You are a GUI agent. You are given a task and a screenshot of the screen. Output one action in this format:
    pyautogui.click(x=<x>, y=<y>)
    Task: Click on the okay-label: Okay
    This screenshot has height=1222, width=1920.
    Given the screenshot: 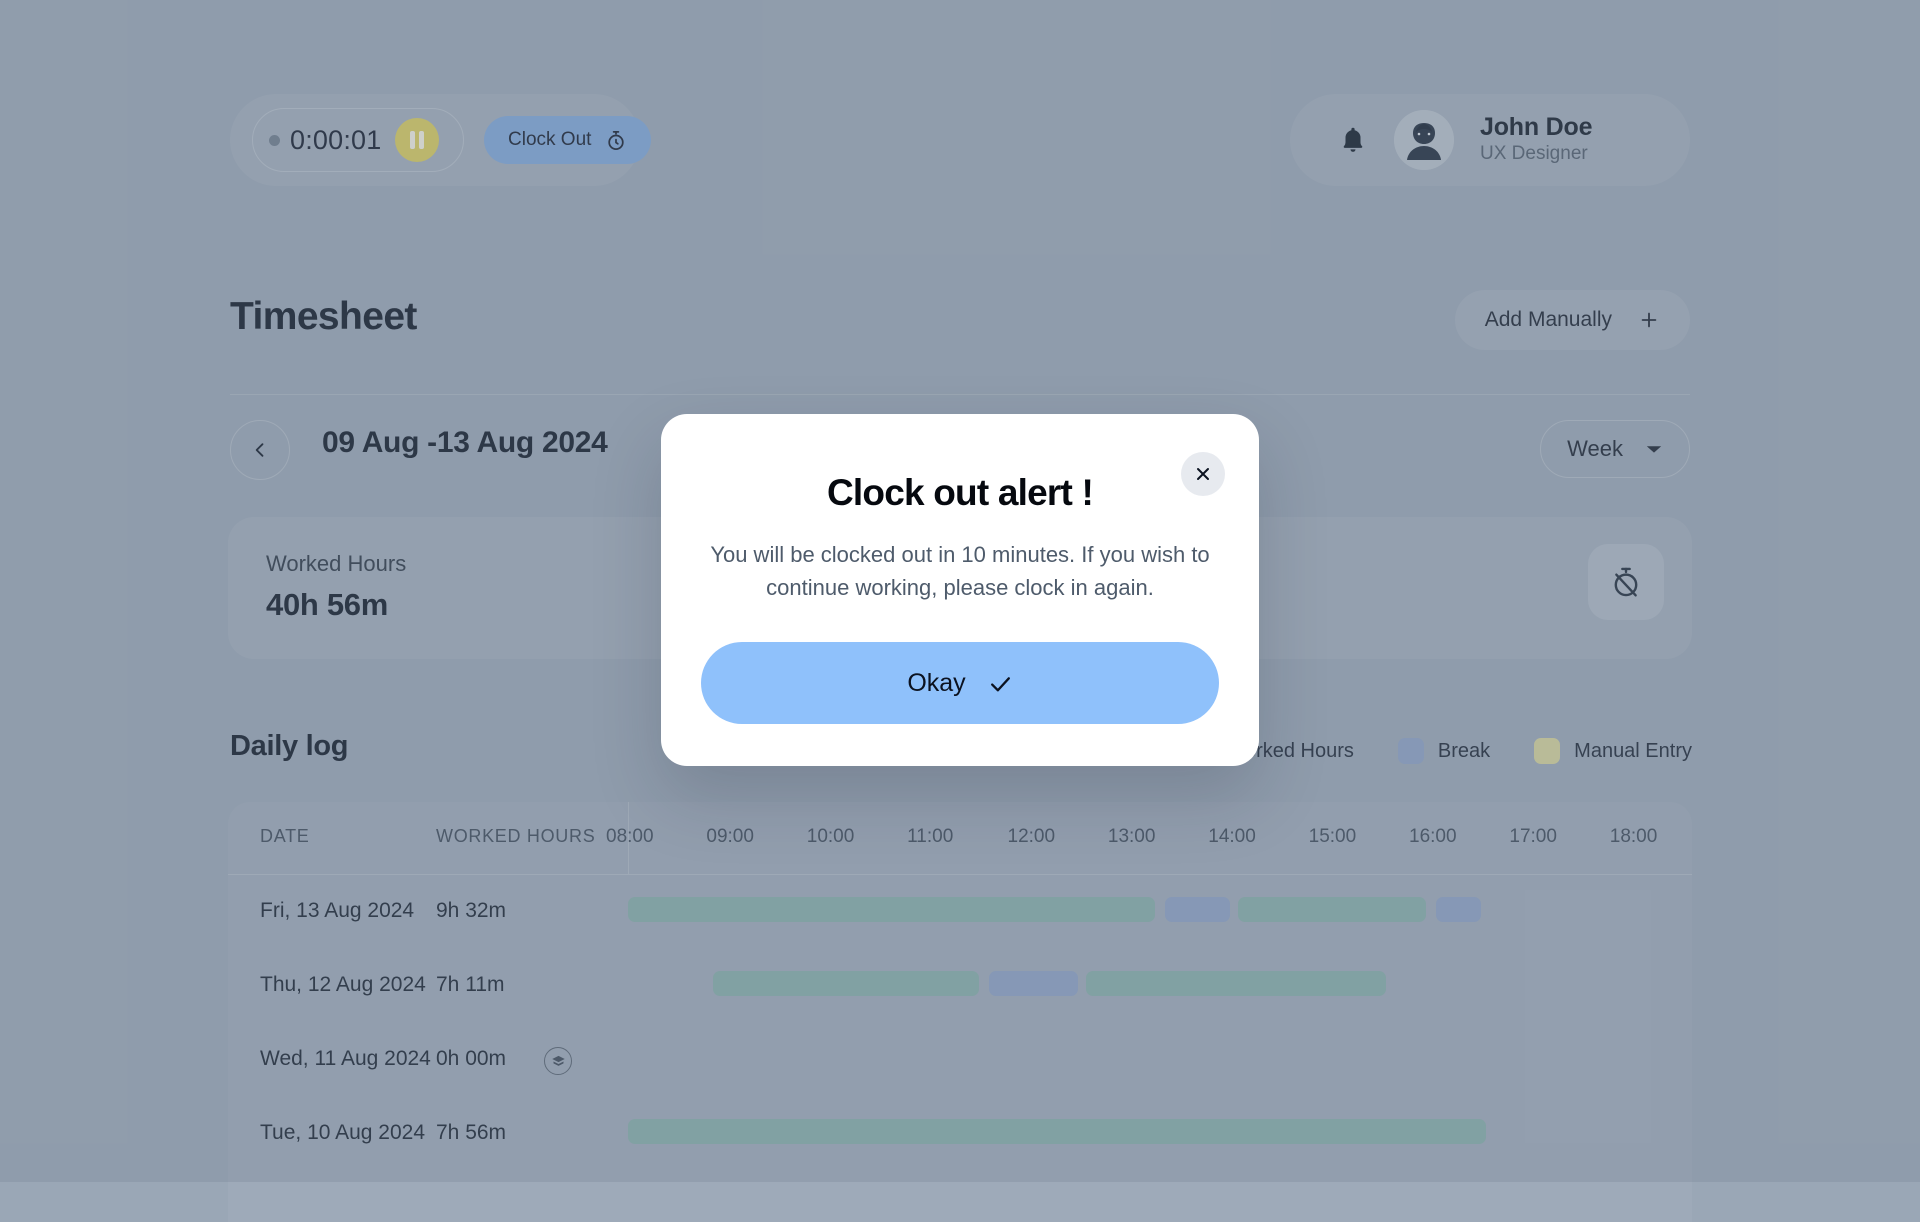 What is the action you would take?
    pyautogui.click(x=936, y=683)
    